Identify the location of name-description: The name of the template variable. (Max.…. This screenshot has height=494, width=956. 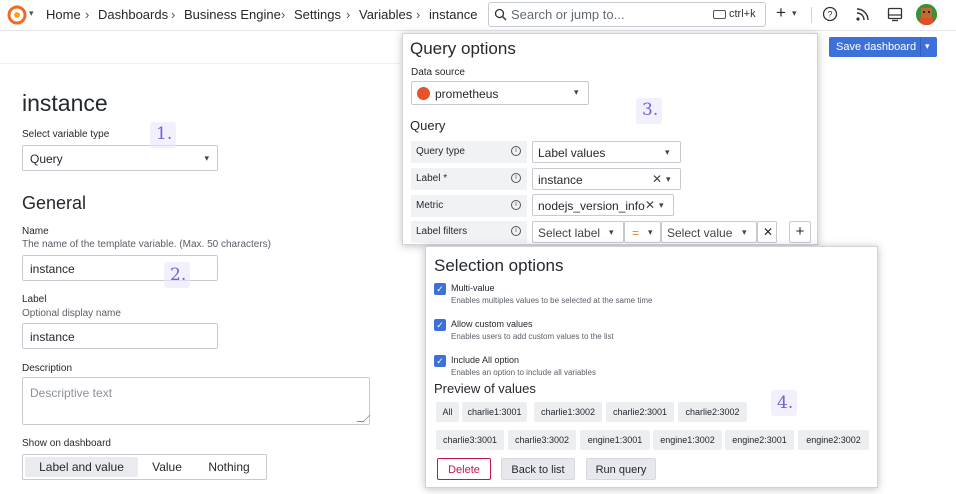
(147, 244).